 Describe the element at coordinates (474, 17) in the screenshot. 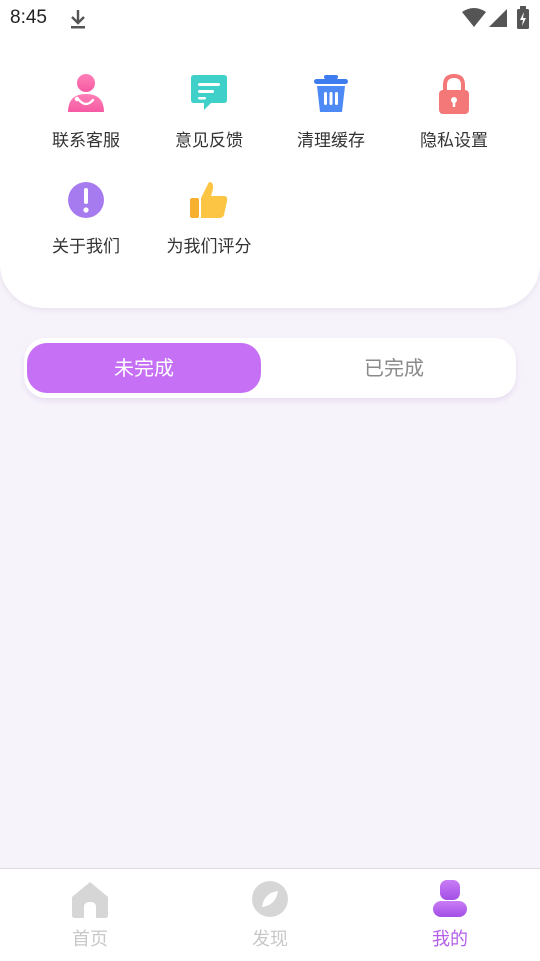

I see `wifi-icon` at that location.